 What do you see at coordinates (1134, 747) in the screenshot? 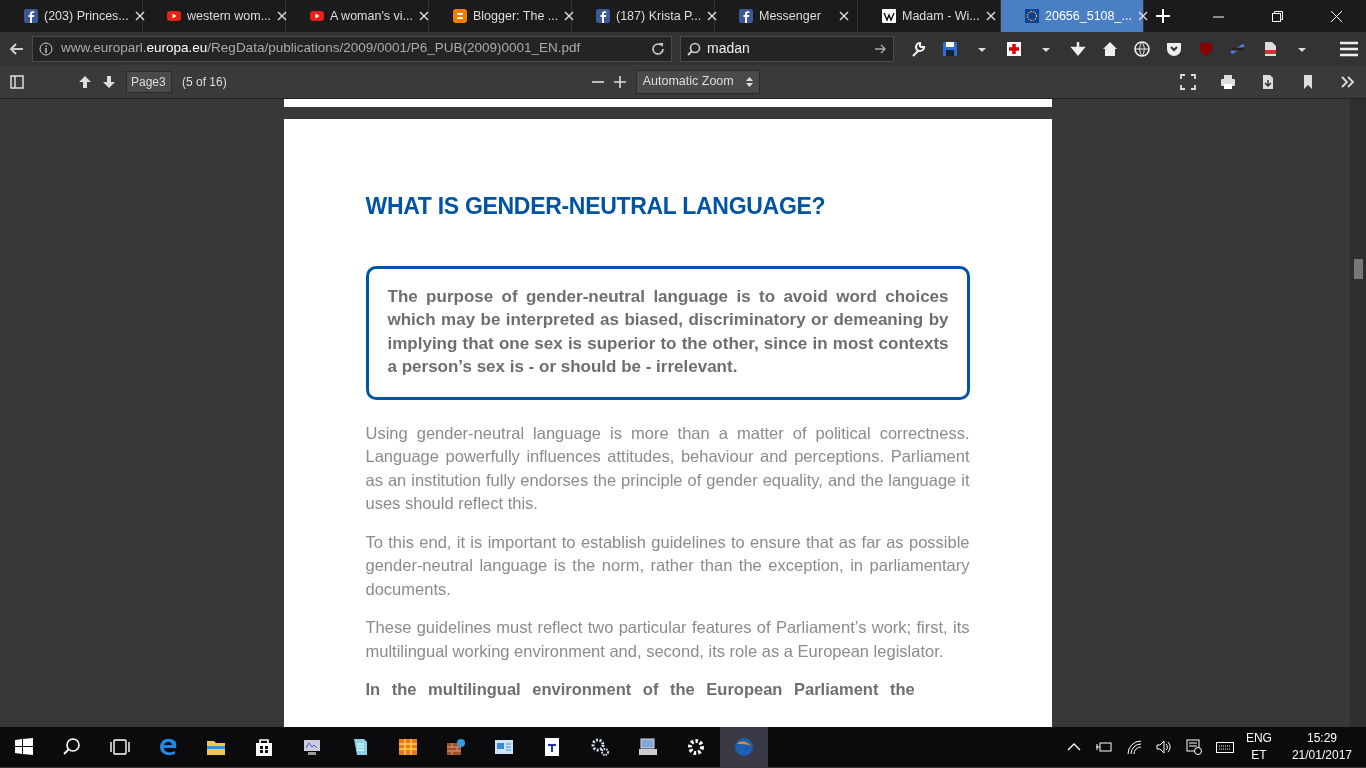
I see `wifi-icon` at bounding box center [1134, 747].